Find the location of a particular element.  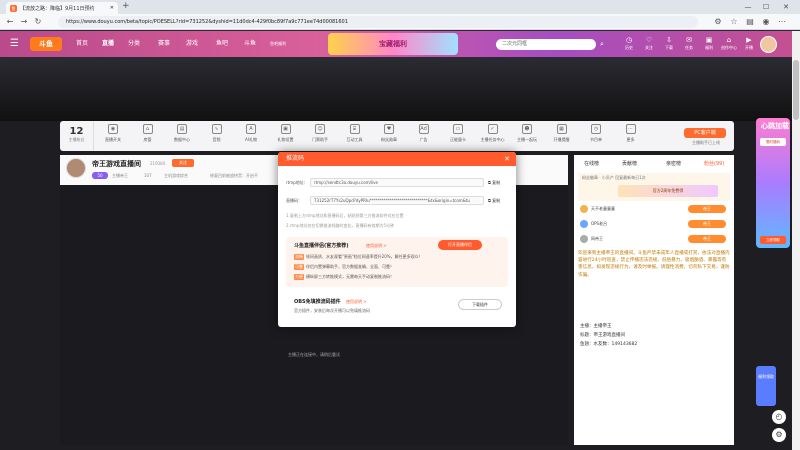

info-streamer: 主播：主播帝王 is located at coordinates (596, 326).